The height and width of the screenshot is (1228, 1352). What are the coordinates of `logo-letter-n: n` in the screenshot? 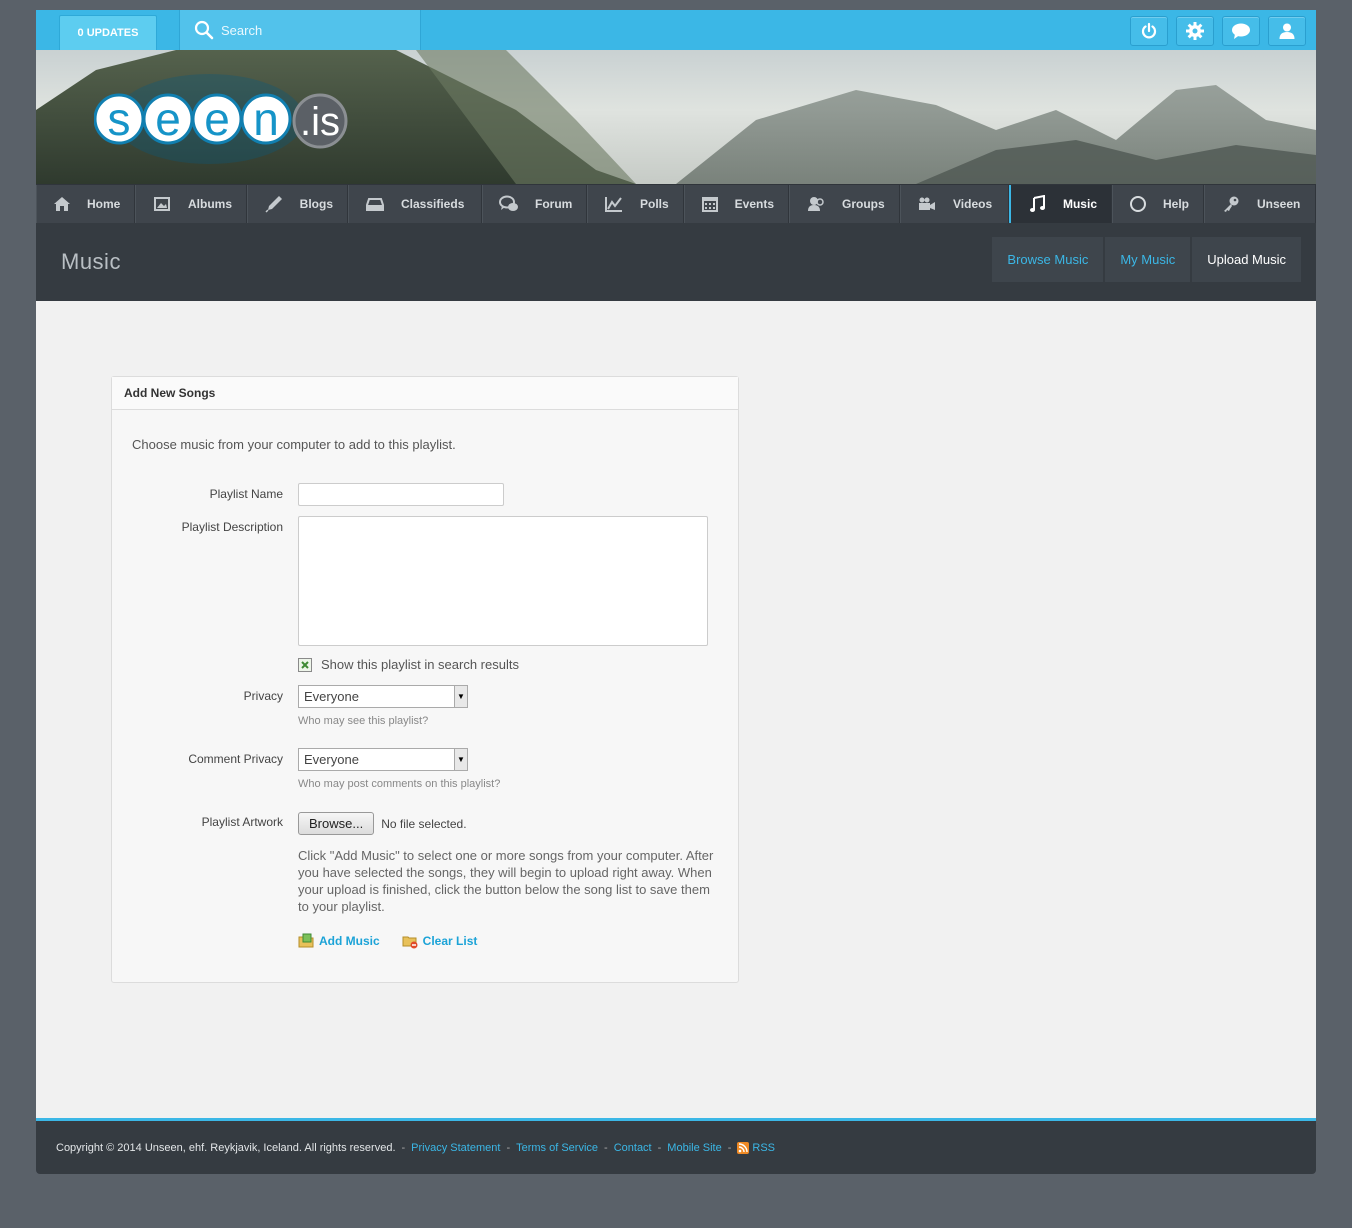 It's located at (266, 119).